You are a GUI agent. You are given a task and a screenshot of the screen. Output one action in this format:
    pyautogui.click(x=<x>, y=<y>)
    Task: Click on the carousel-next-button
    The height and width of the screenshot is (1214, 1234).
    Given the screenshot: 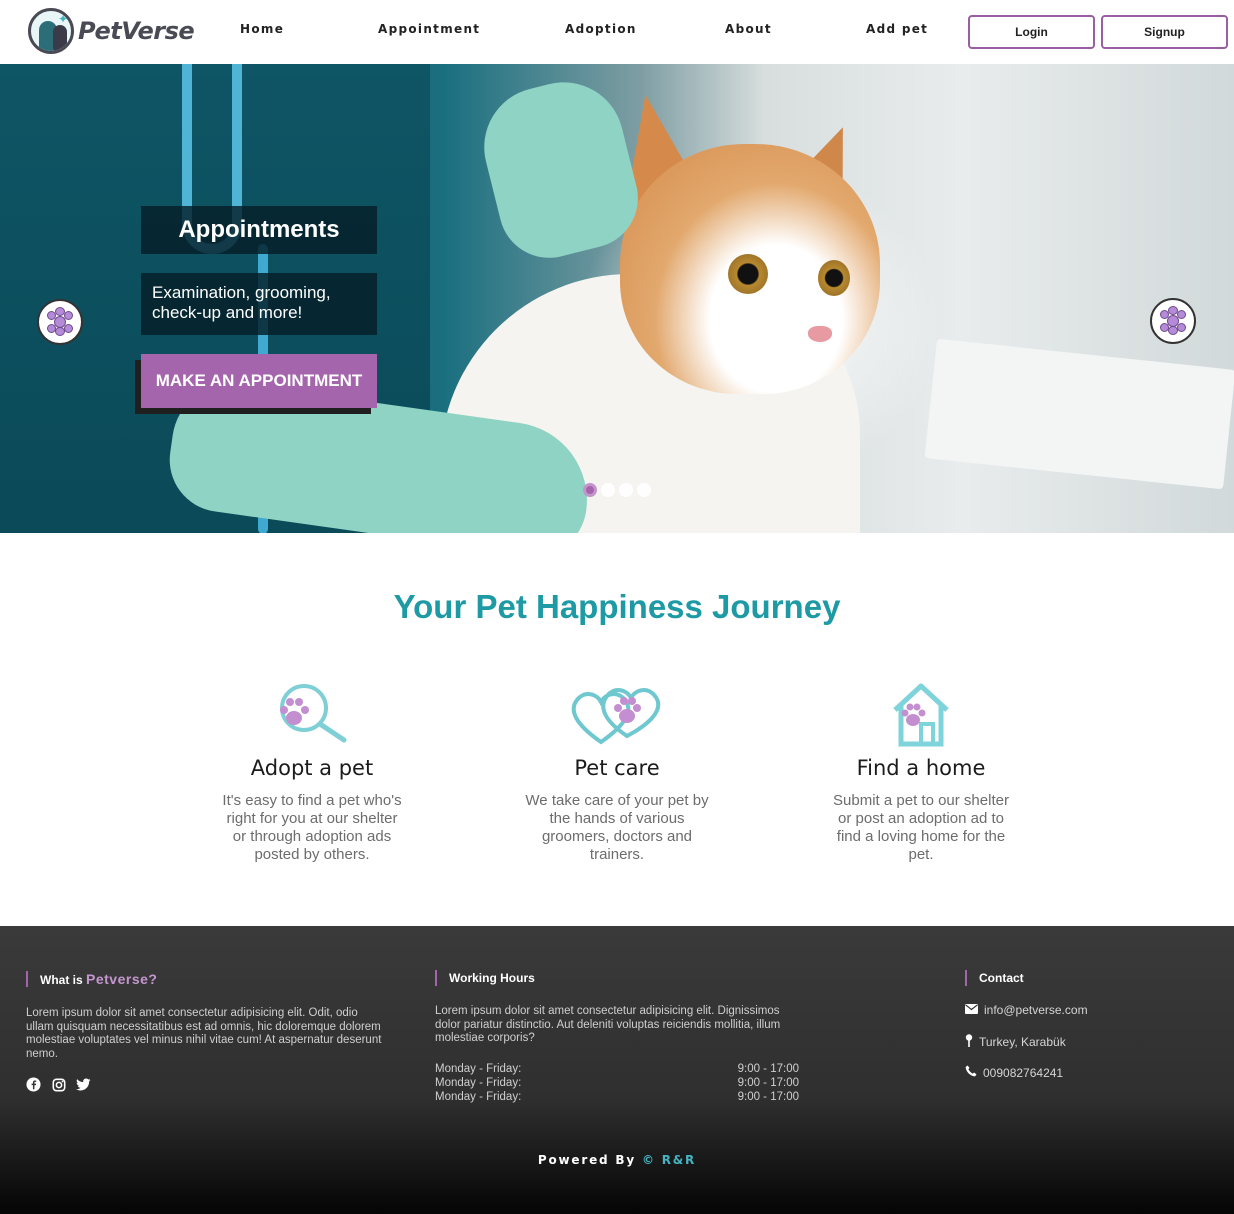 What is the action you would take?
    pyautogui.click(x=1173, y=321)
    